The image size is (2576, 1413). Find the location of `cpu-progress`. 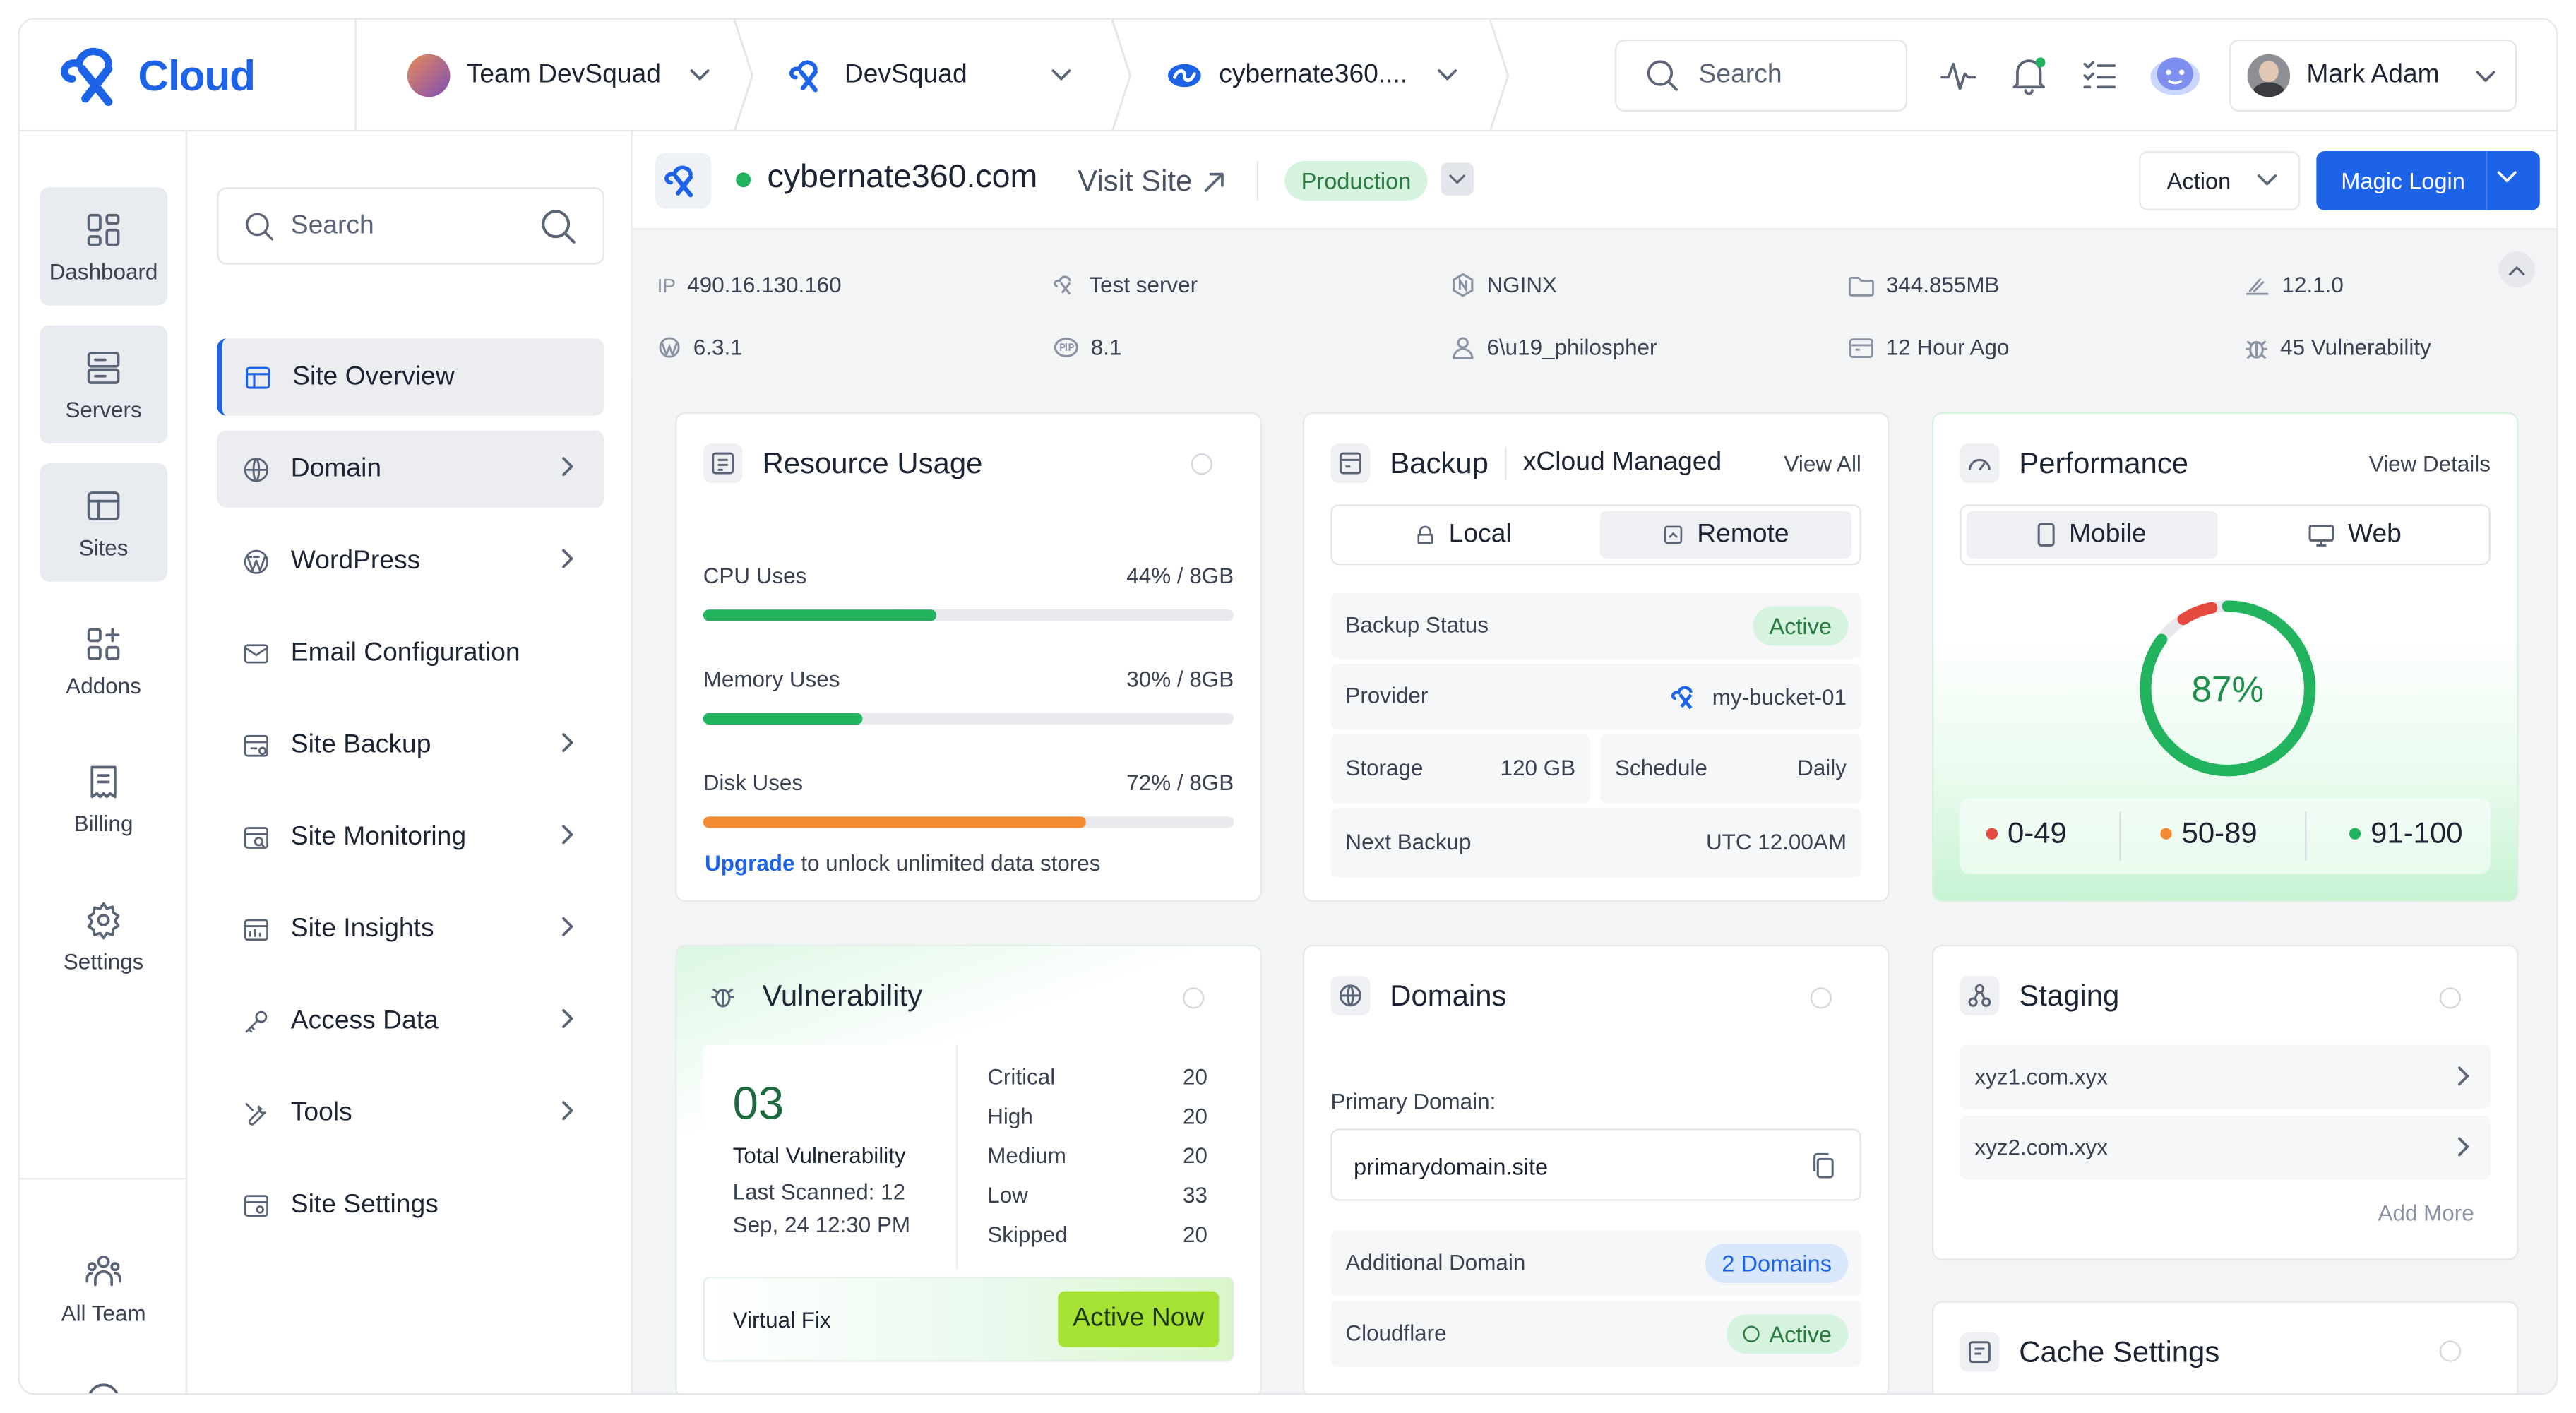

cpu-progress is located at coordinates (968, 615).